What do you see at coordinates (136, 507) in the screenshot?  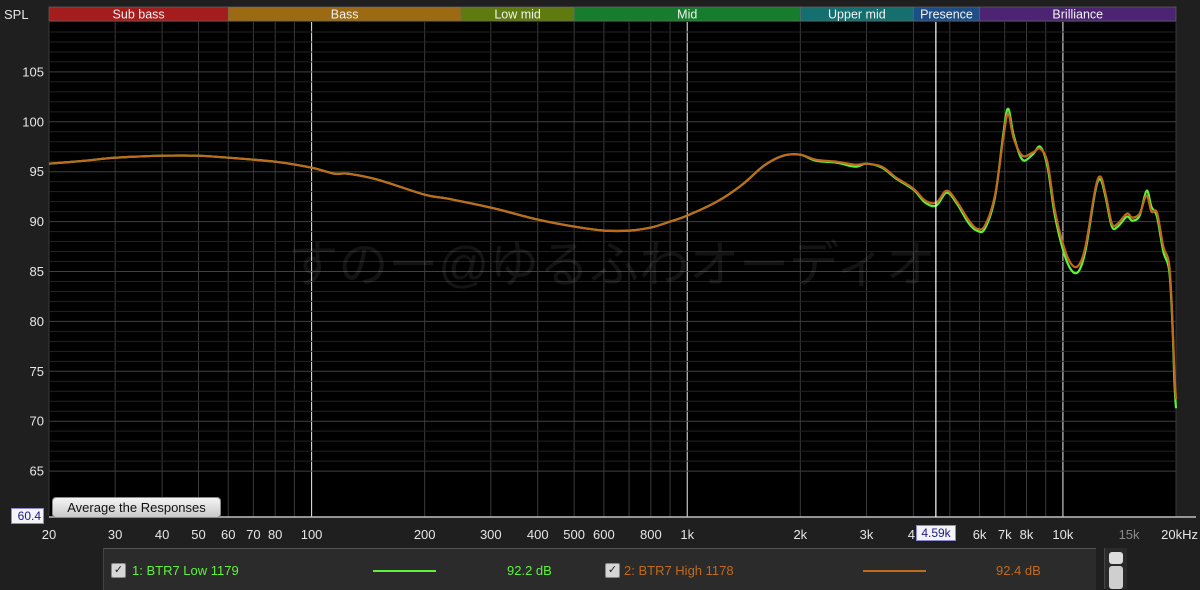 I see `average-responses-button: Average the Responses` at bounding box center [136, 507].